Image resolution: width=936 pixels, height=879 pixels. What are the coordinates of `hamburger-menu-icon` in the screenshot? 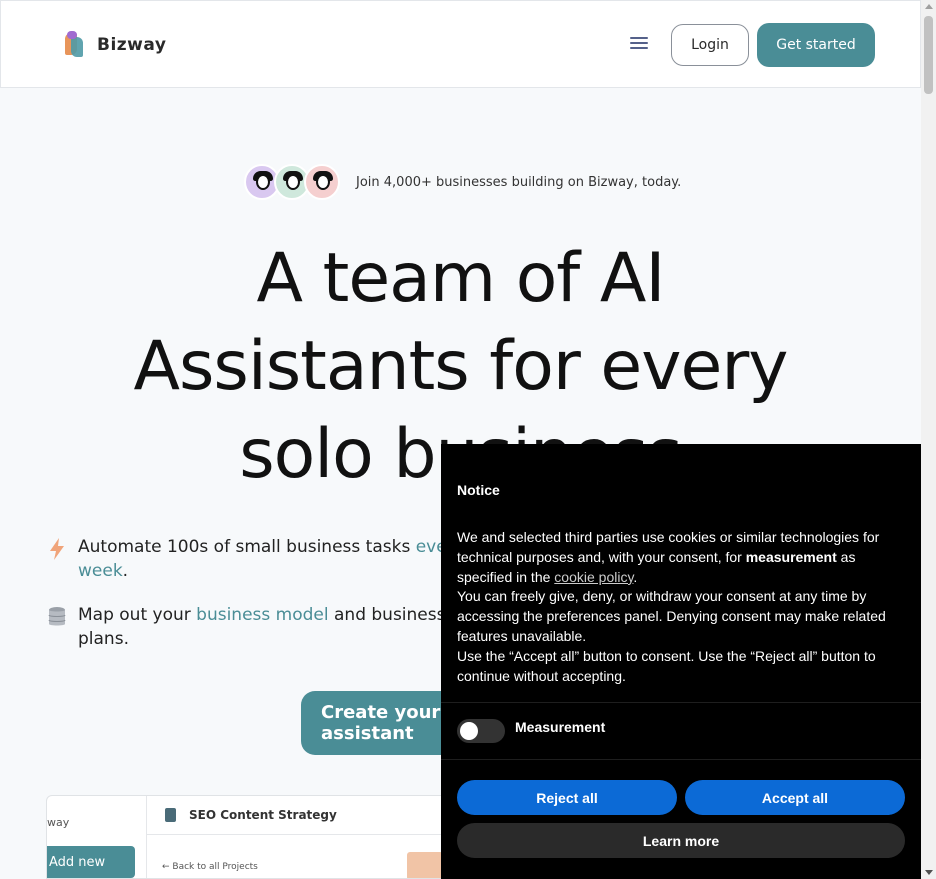 It's located at (639, 44).